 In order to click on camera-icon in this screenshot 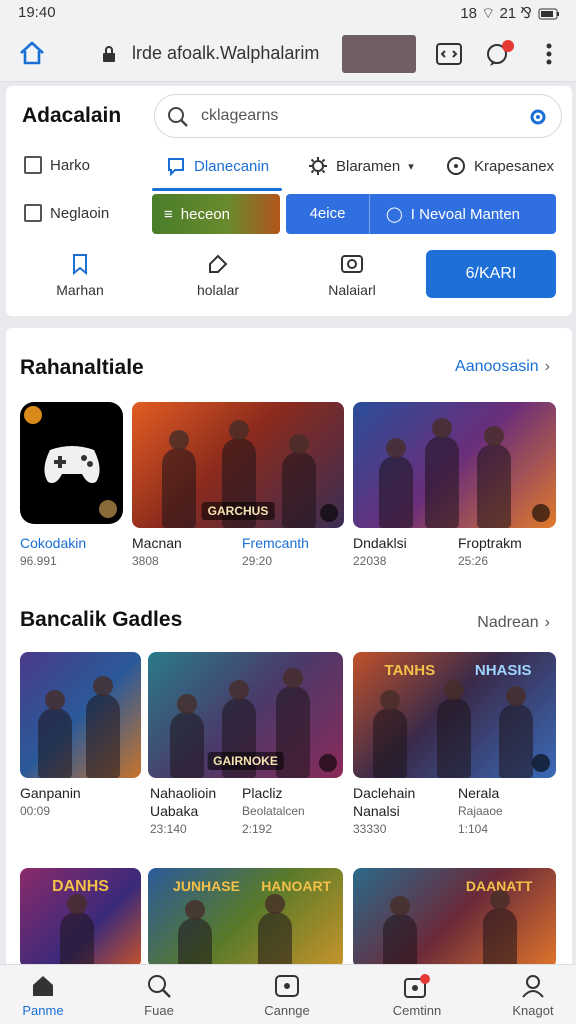, I will do `click(352, 264)`.